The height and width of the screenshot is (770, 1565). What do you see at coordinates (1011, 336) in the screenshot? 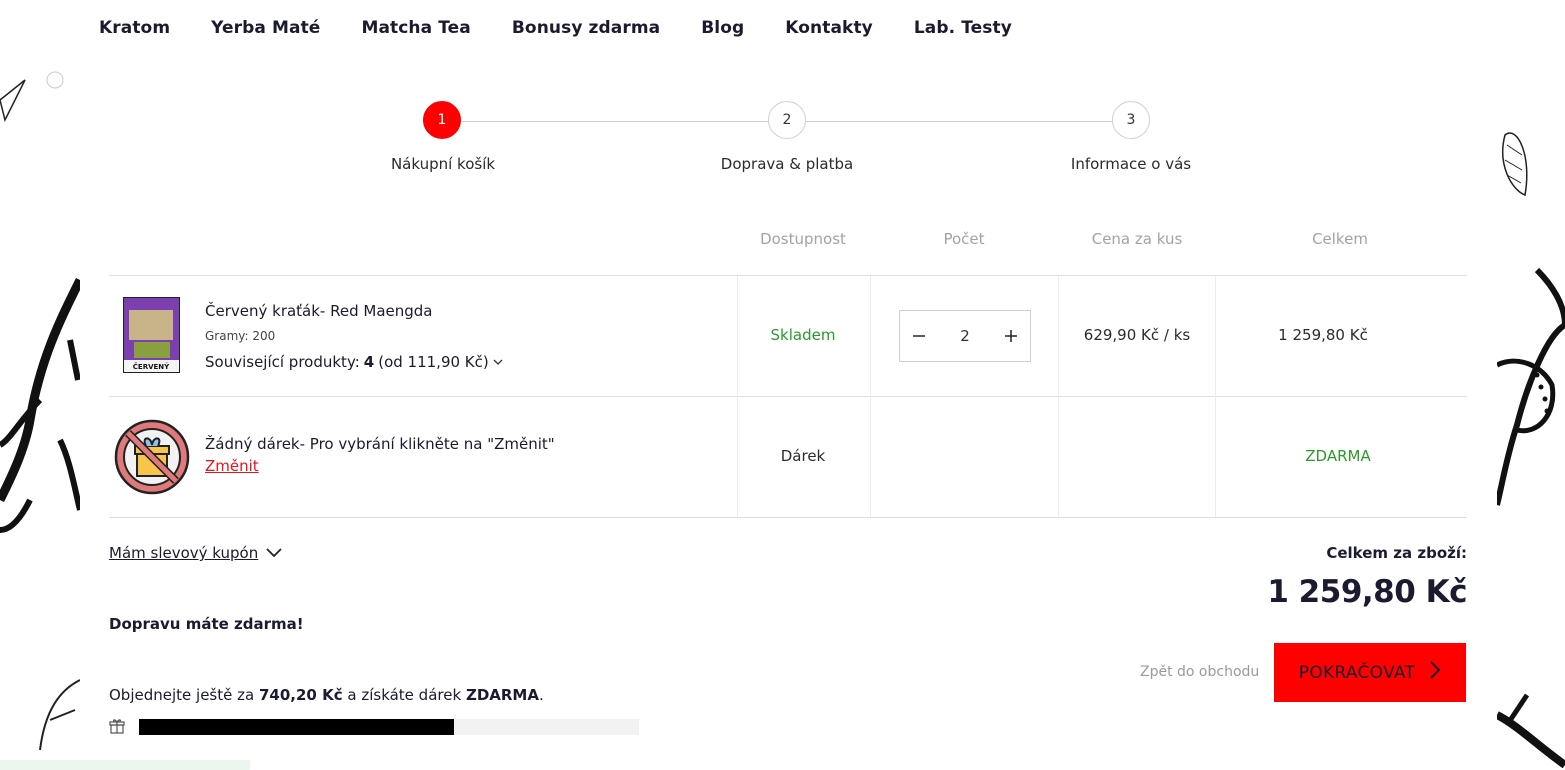
I see `plus-icon` at bounding box center [1011, 336].